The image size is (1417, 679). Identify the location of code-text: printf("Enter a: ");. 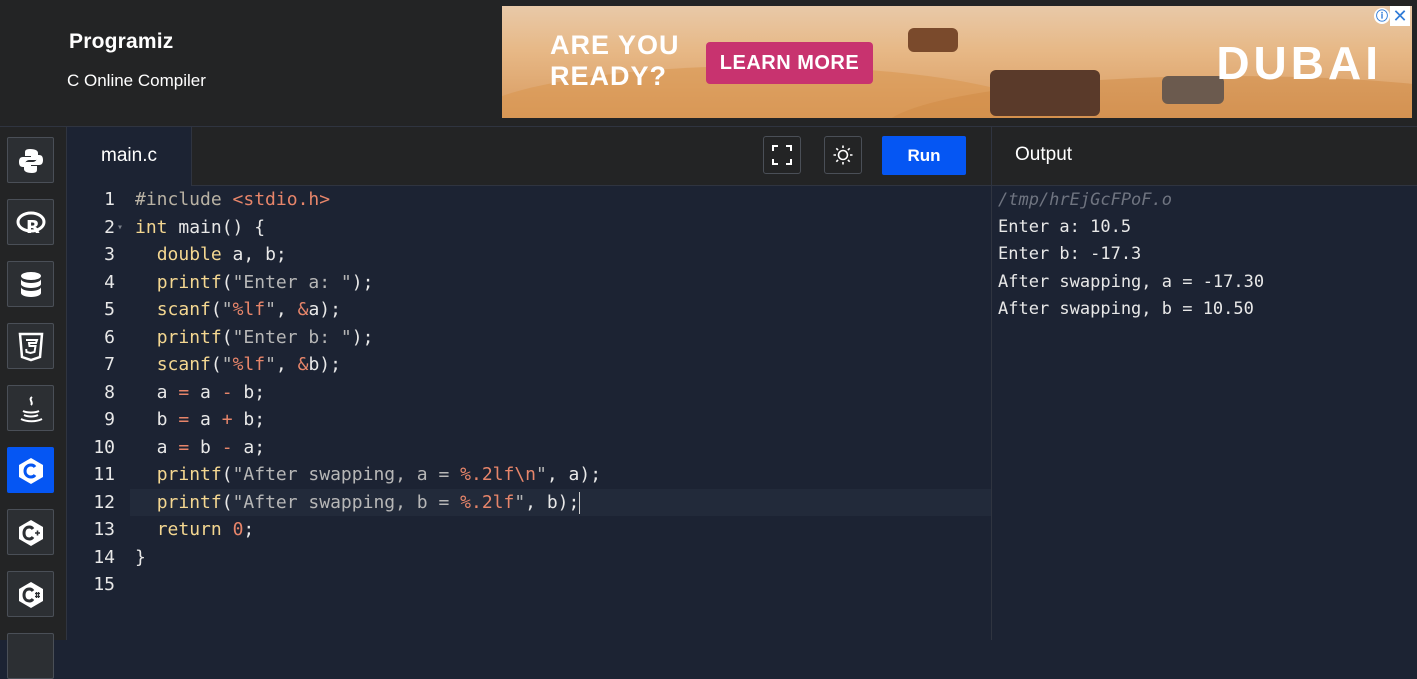
(265, 282).